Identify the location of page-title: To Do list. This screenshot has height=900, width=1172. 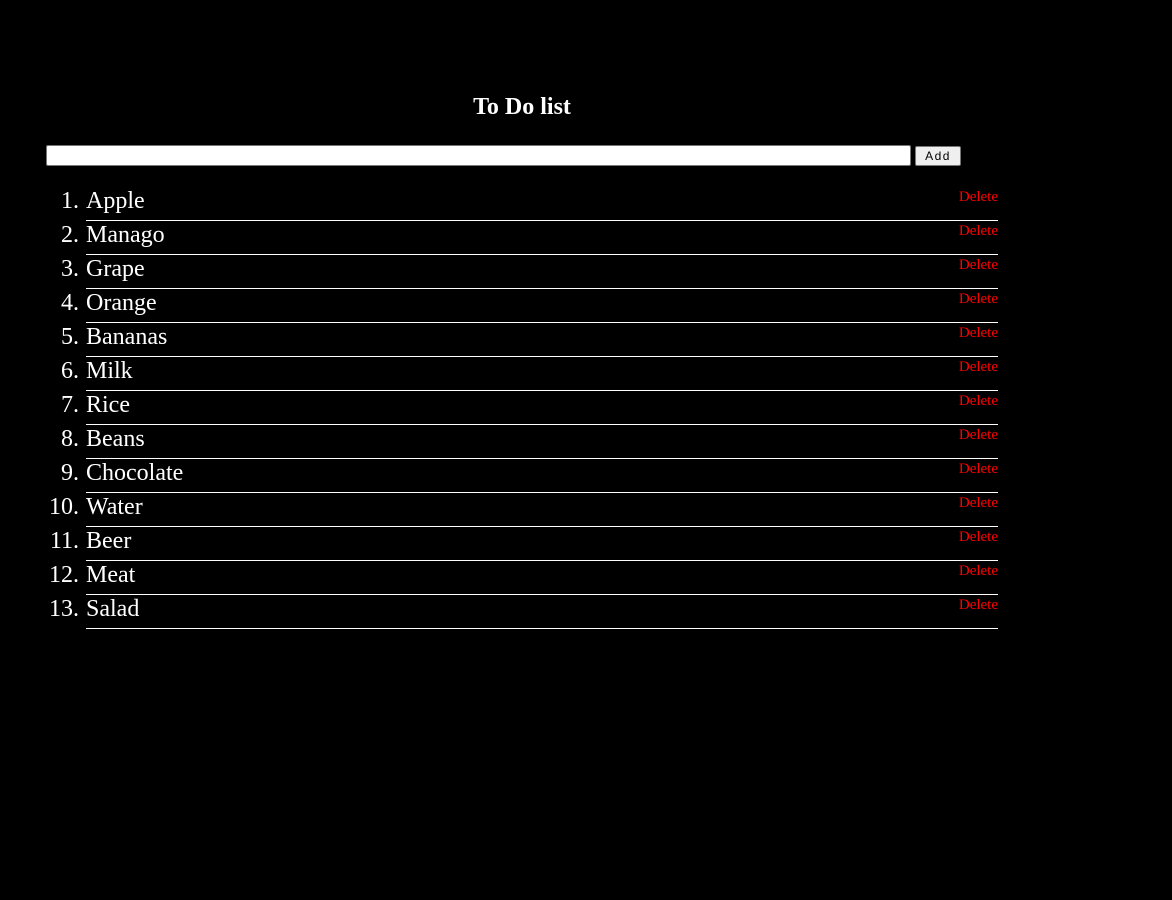
(522, 107).